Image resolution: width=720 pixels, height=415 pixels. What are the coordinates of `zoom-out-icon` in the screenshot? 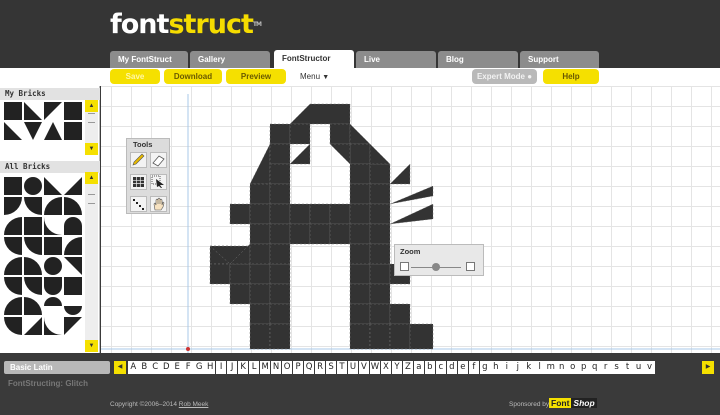 It's located at (404, 266).